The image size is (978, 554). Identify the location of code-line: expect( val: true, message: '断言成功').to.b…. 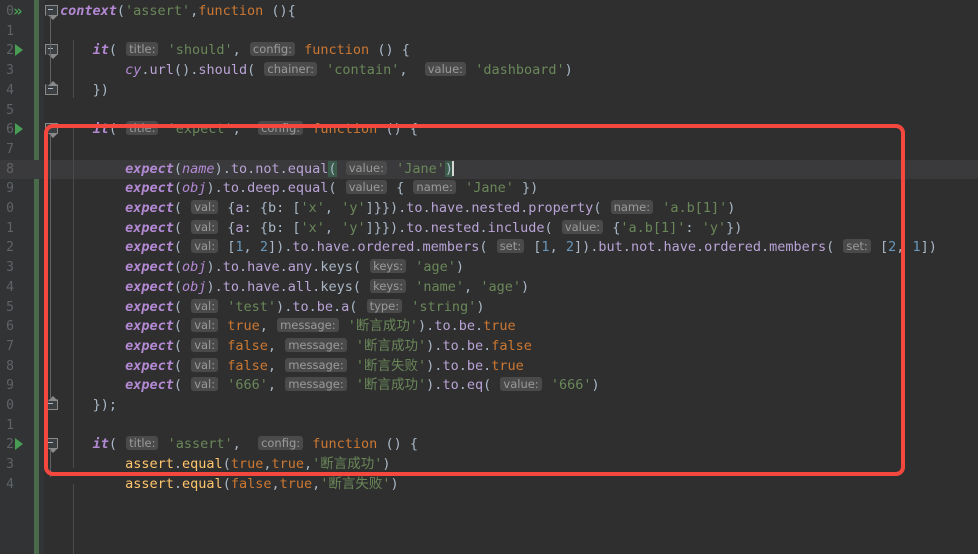
(288, 327).